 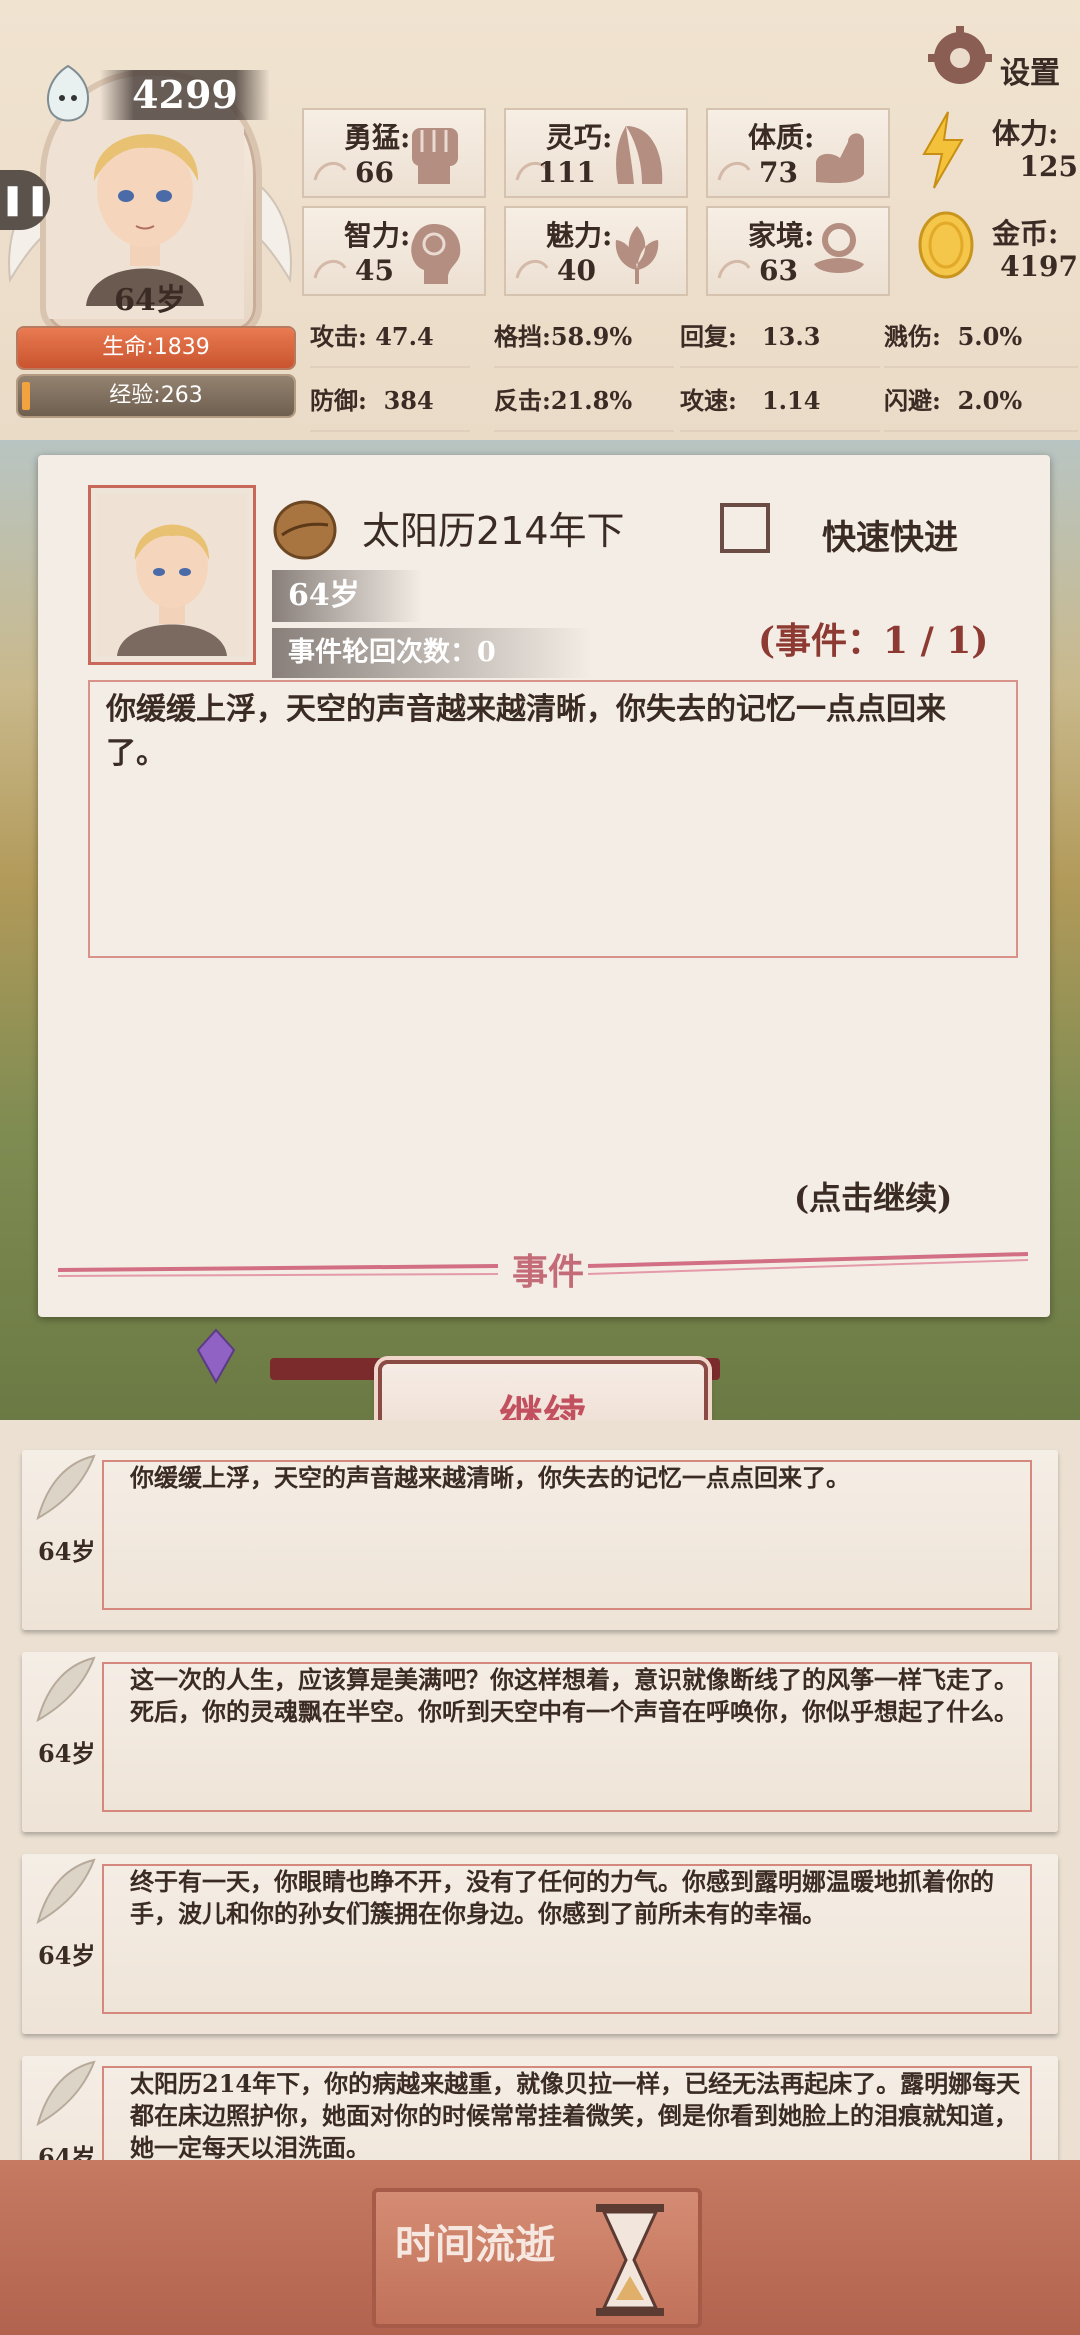 I want to click on hourglass-icon, so click(x=630, y=2260).